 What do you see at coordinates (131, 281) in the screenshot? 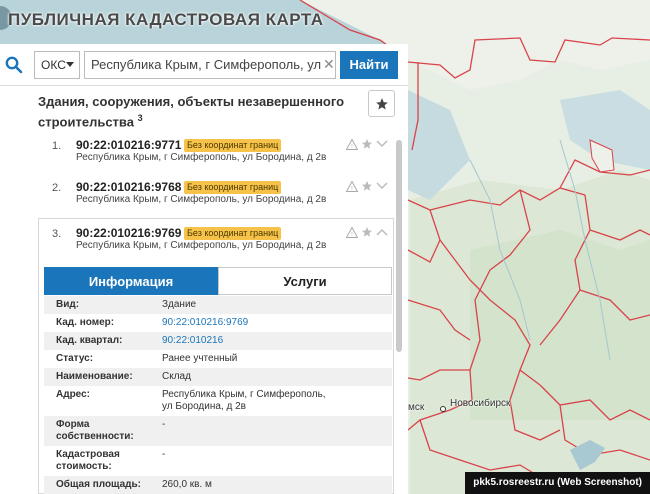
I see `tab-information: Информация` at bounding box center [131, 281].